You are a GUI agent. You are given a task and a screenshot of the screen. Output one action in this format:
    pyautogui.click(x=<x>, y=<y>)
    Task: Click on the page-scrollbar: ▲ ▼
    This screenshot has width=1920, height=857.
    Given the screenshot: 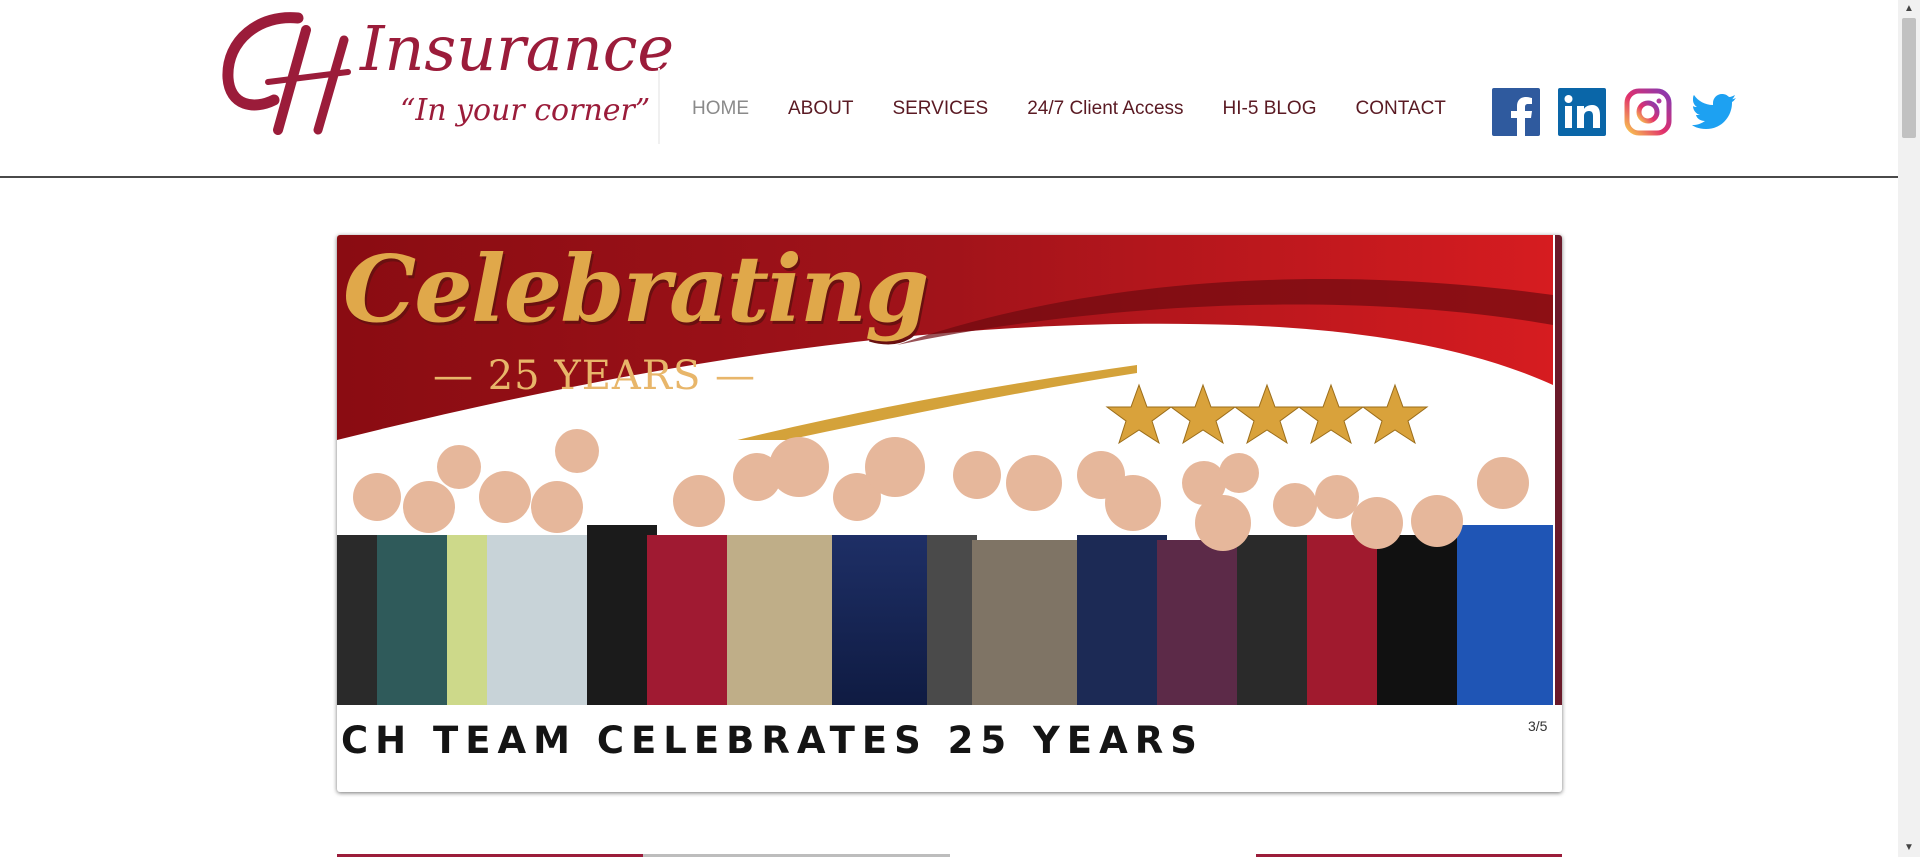 What is the action you would take?
    pyautogui.click(x=1909, y=428)
    